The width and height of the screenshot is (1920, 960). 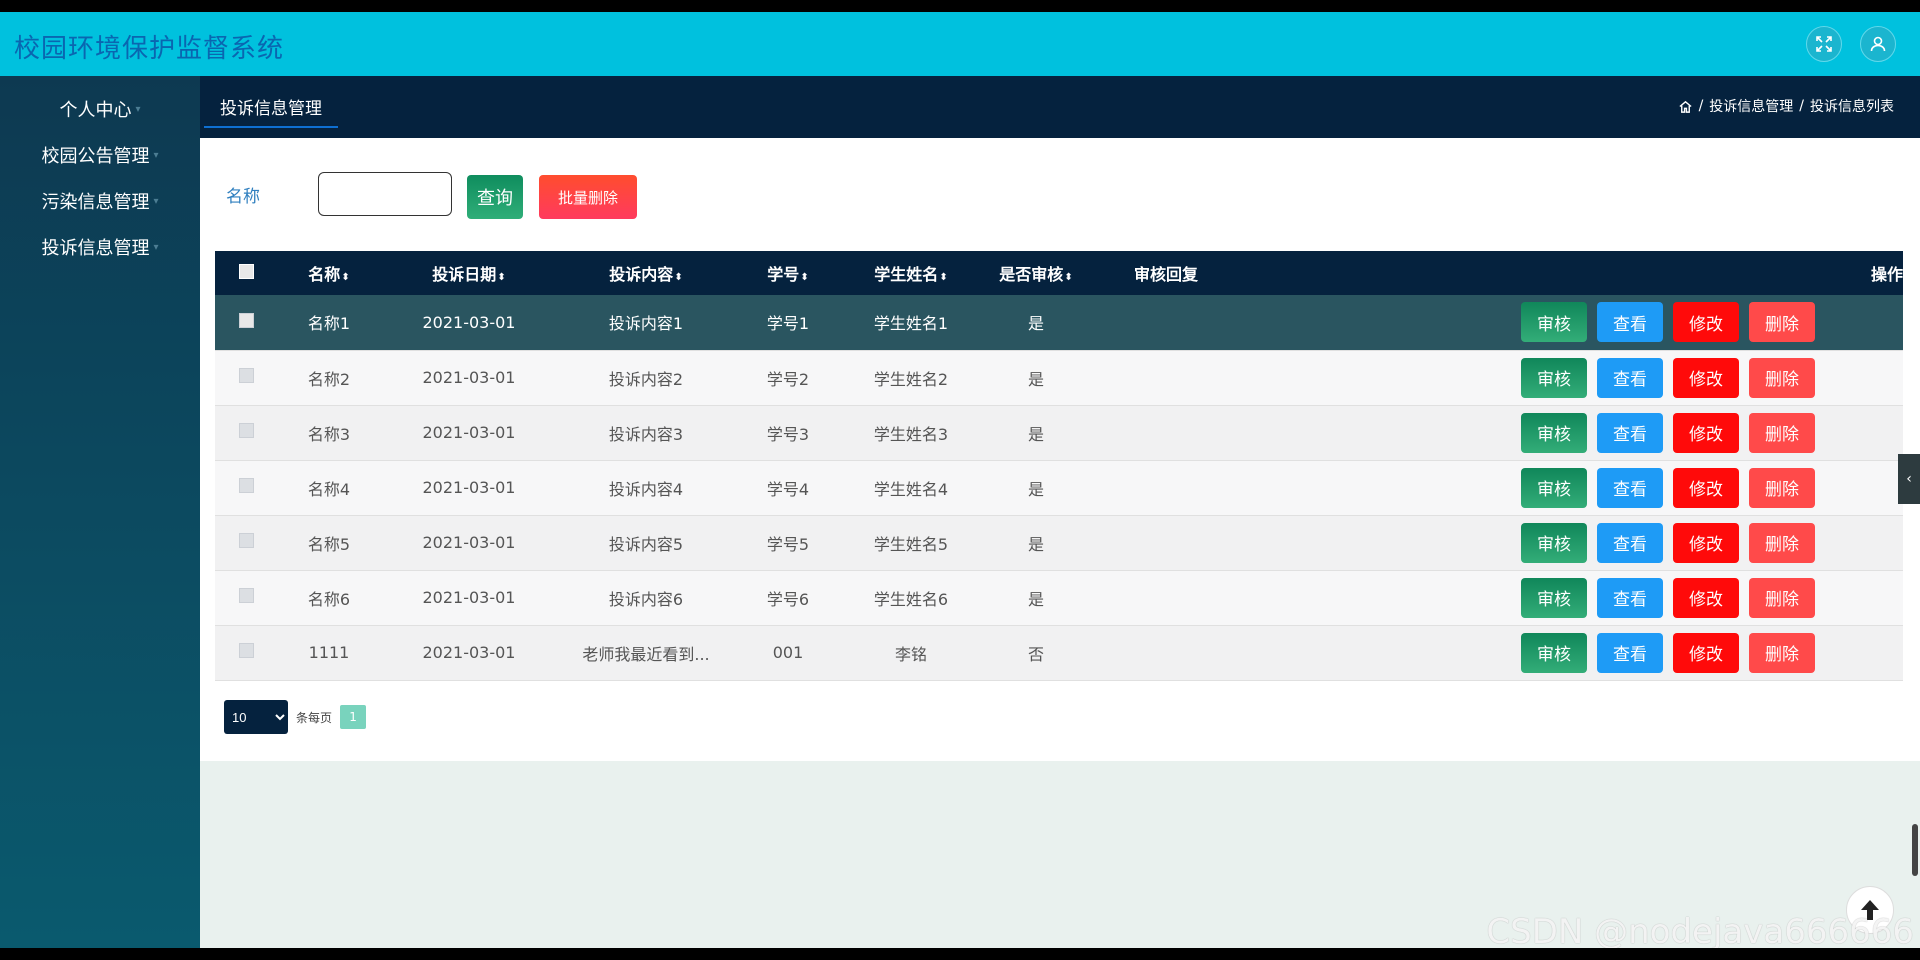 What do you see at coordinates (588, 197) in the screenshot?
I see `batch-delete-button: 批量删除` at bounding box center [588, 197].